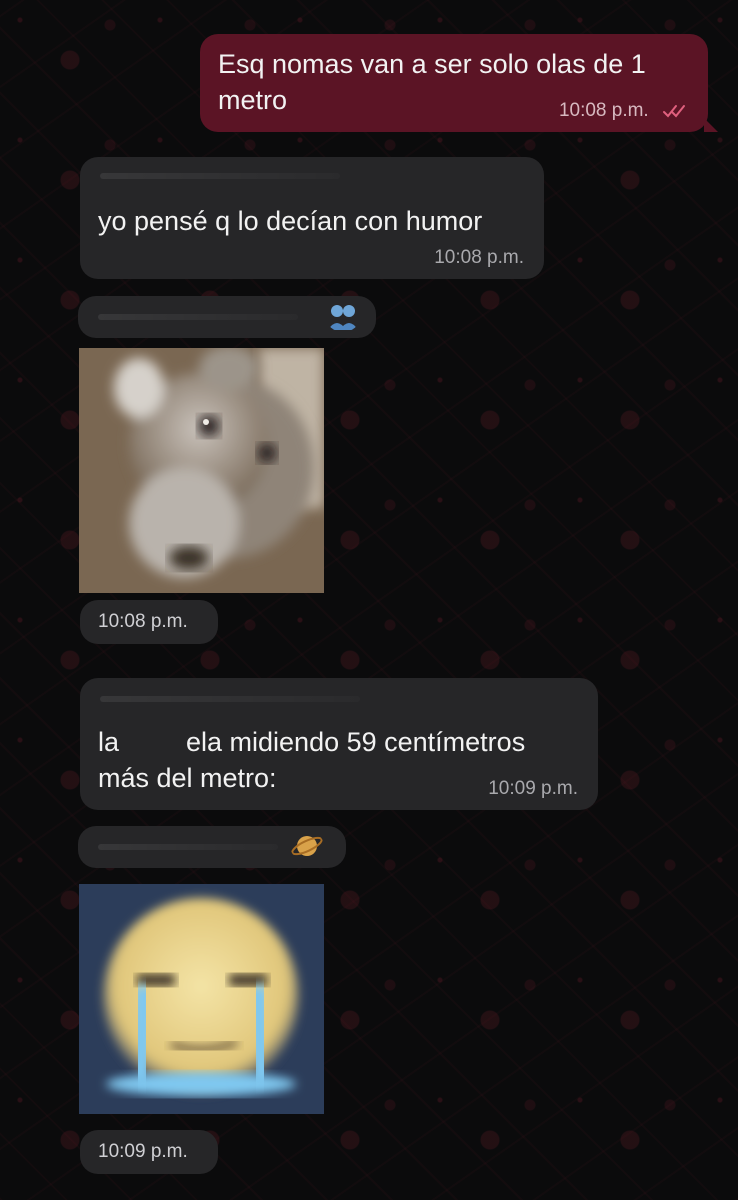 This screenshot has width=738, height=1200. I want to click on image-time-bubble: 10:09 p.m., so click(149, 1152).